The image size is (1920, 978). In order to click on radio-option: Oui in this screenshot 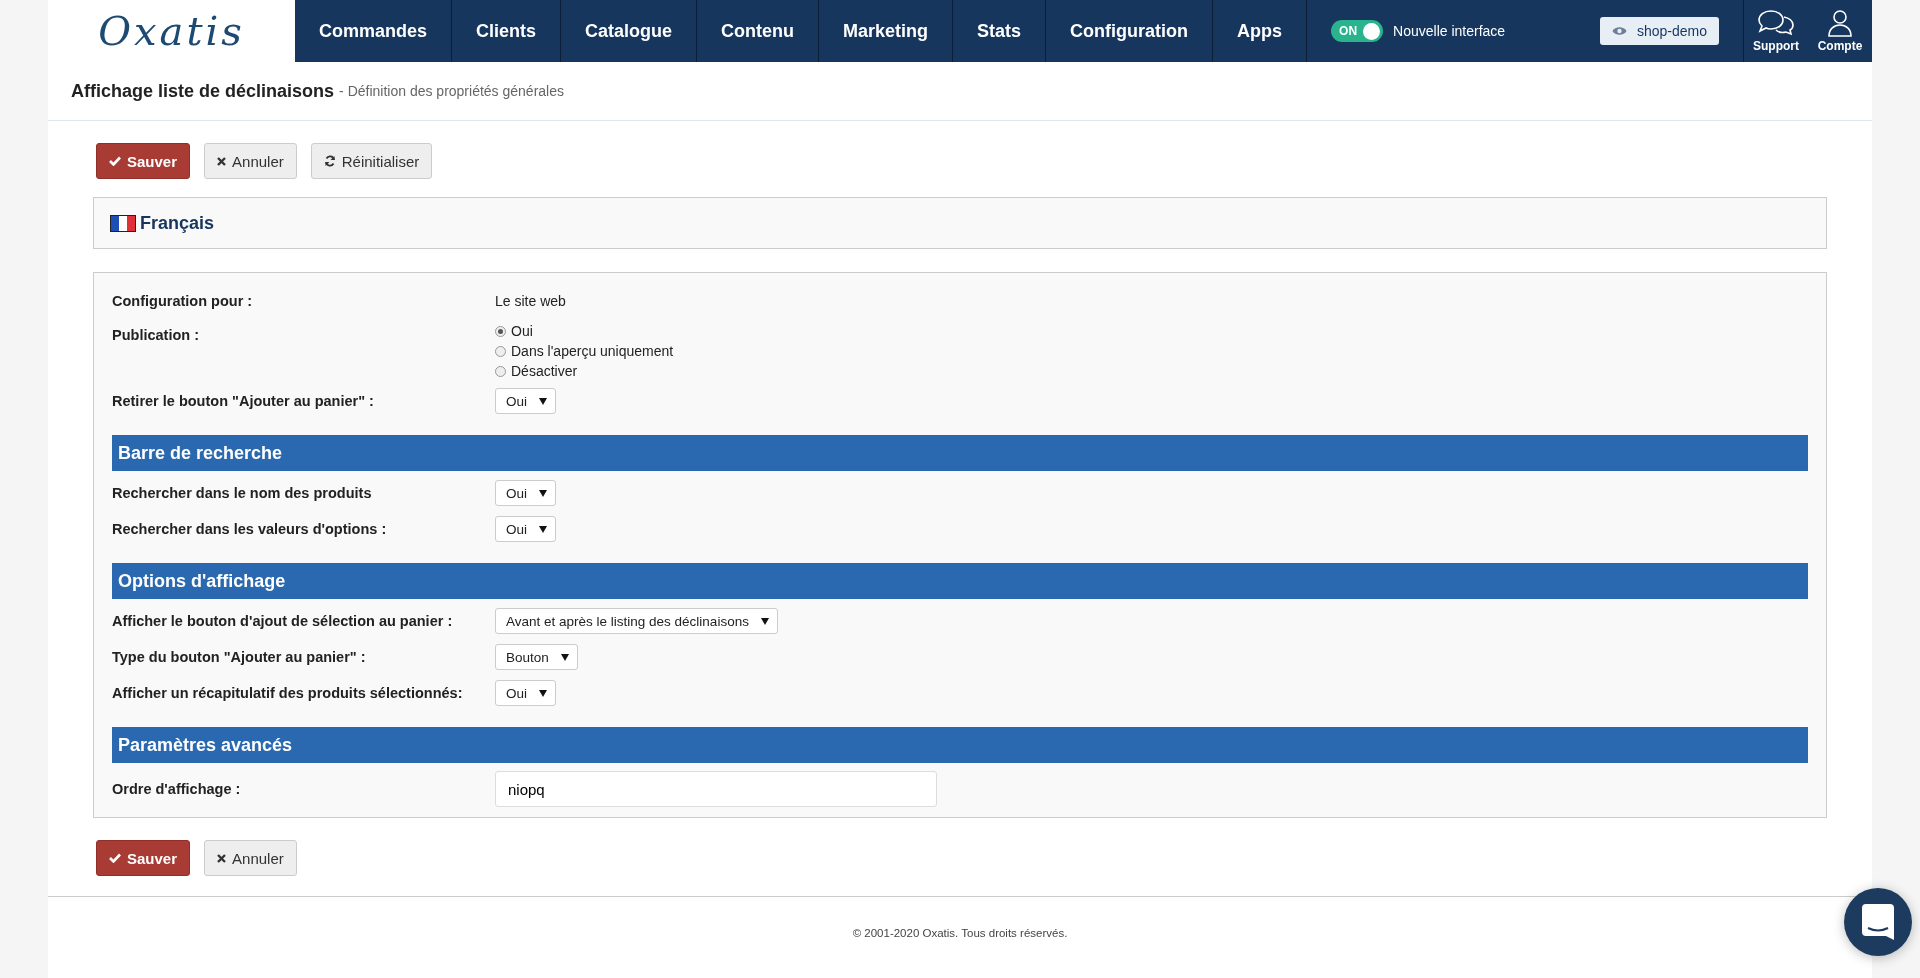, I will do `click(584, 331)`.